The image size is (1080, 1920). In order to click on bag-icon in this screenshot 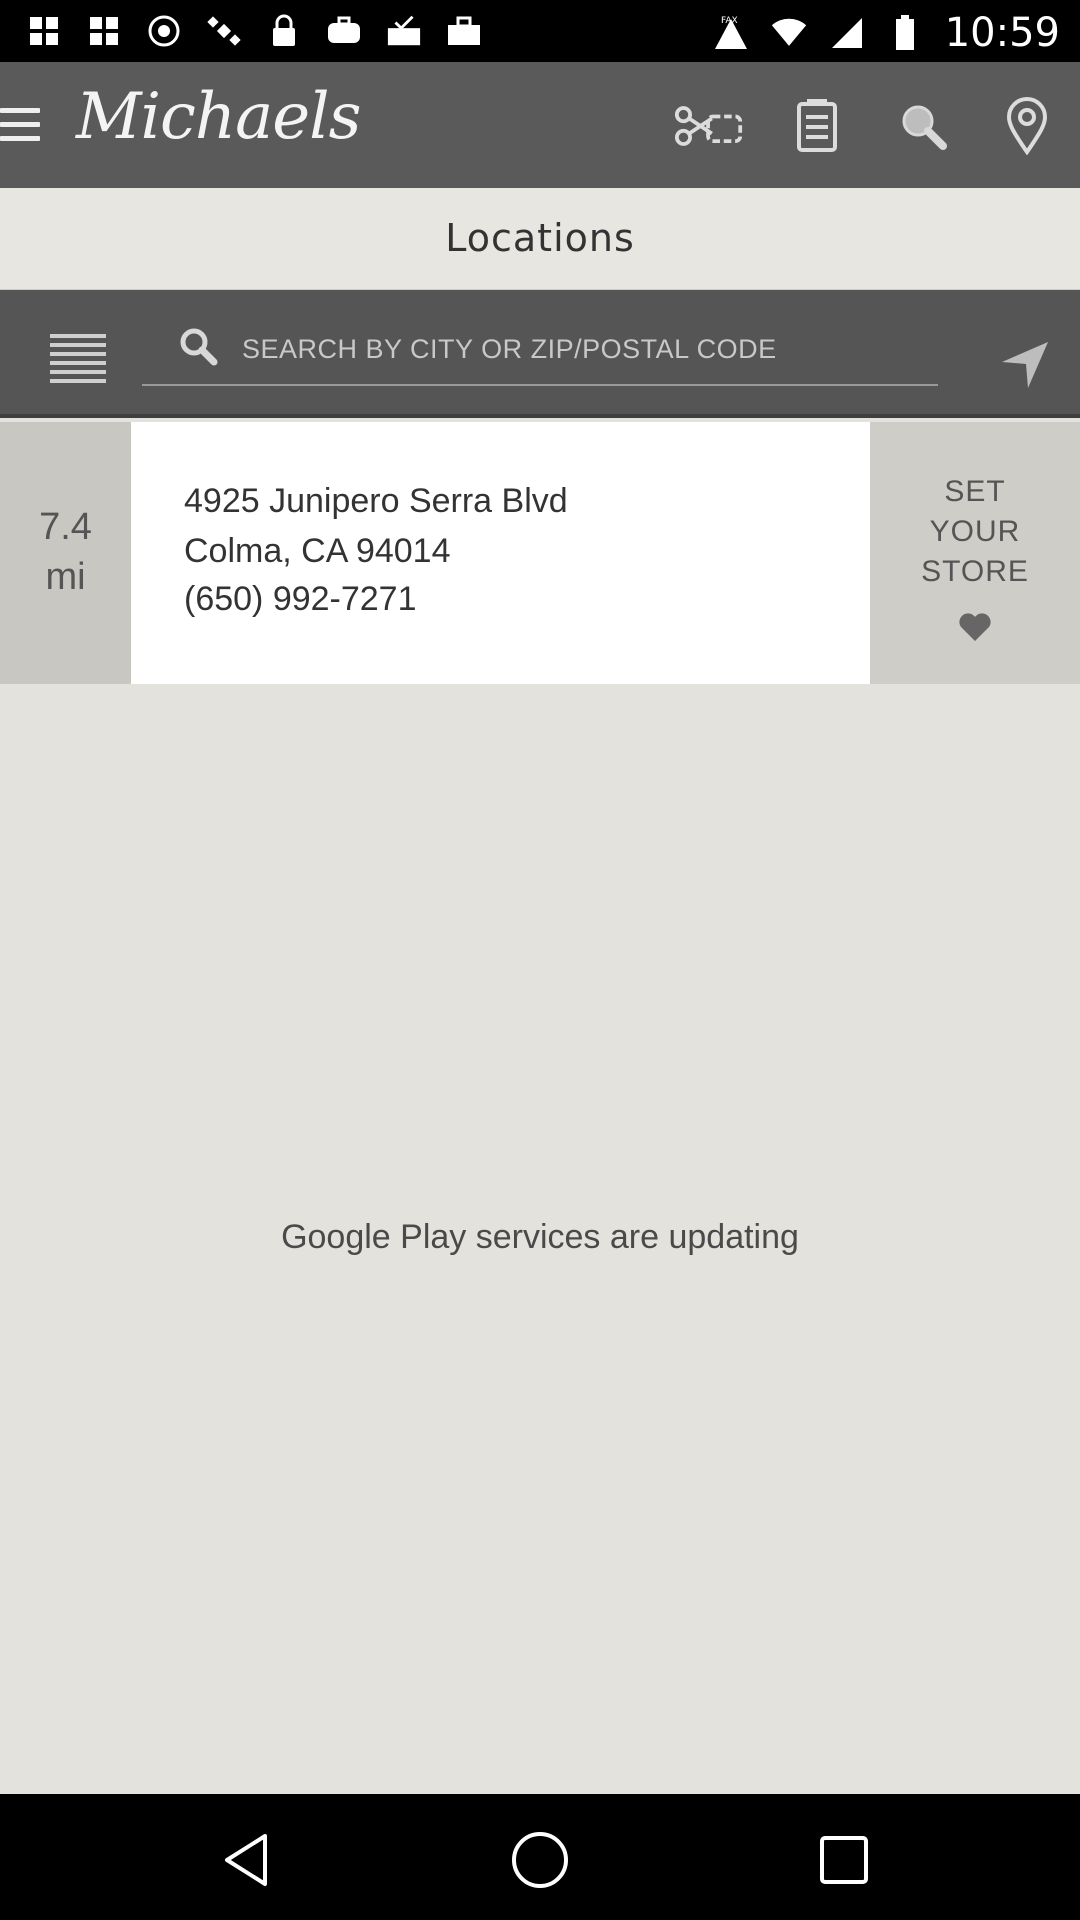, I will do `click(464, 31)`.